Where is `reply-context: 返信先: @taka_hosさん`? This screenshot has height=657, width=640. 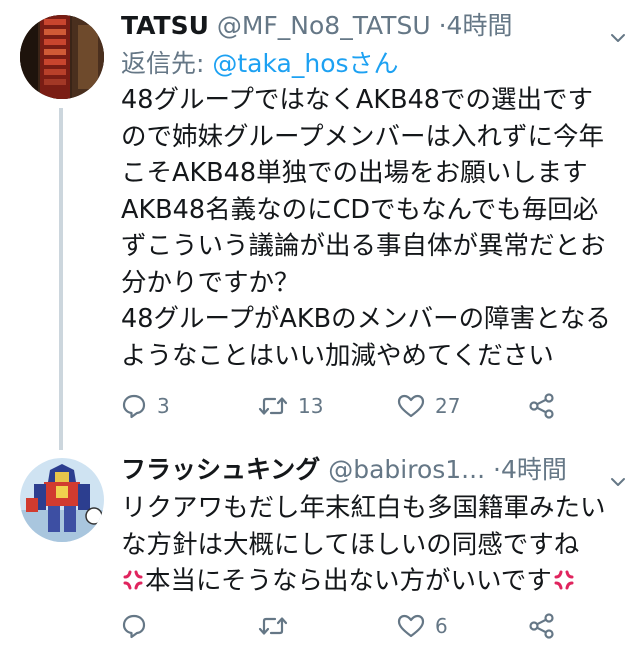 reply-context: 返信先: @taka_hosさん is located at coordinates (373, 64).